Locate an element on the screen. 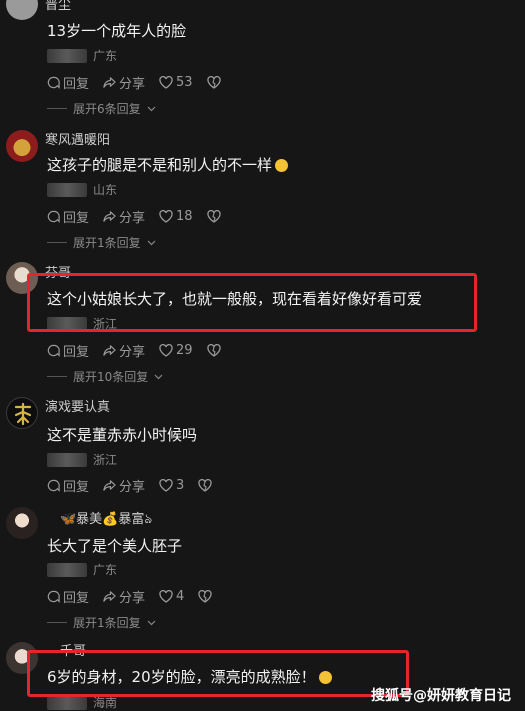 This screenshot has height=711, width=525. comment-username: 🦋暴美💰暴富ঌ is located at coordinates (106, 519).